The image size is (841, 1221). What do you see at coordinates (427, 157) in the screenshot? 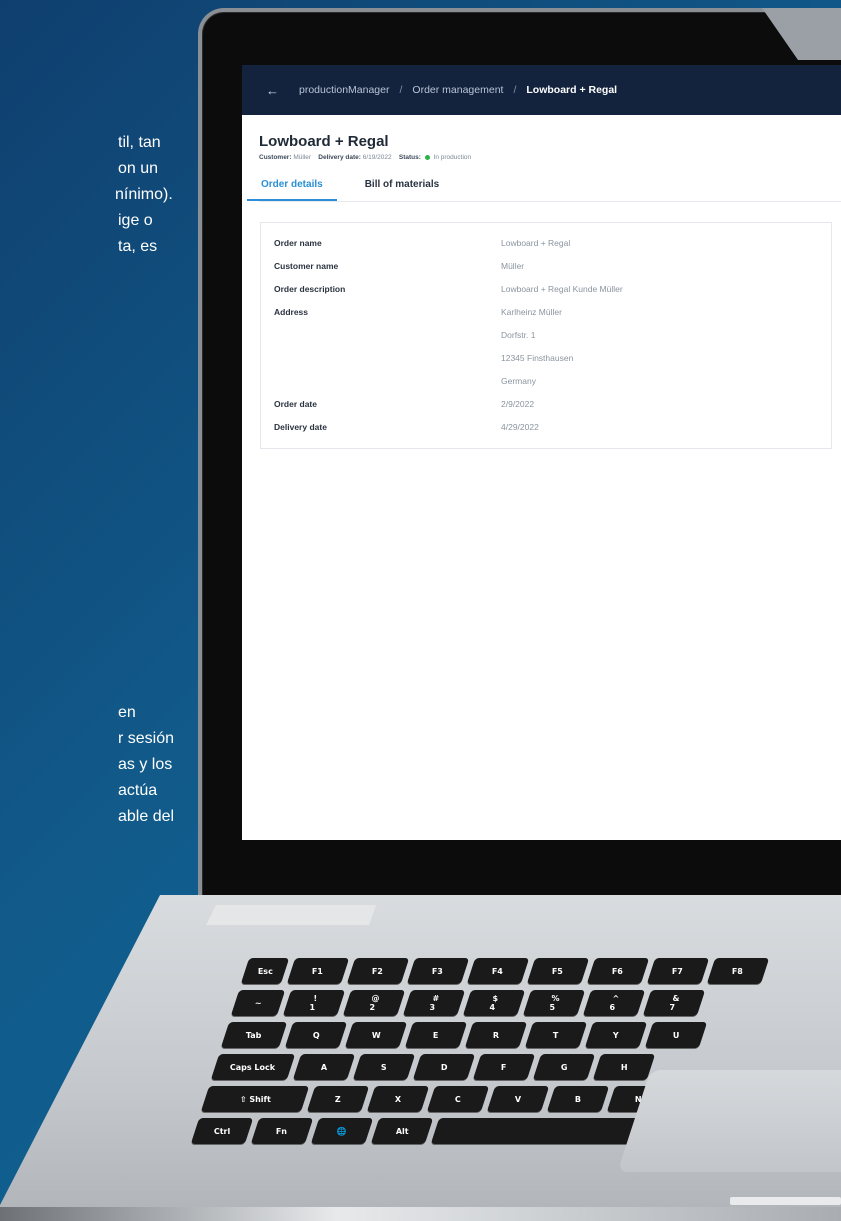
I see `status-dot-icon` at bounding box center [427, 157].